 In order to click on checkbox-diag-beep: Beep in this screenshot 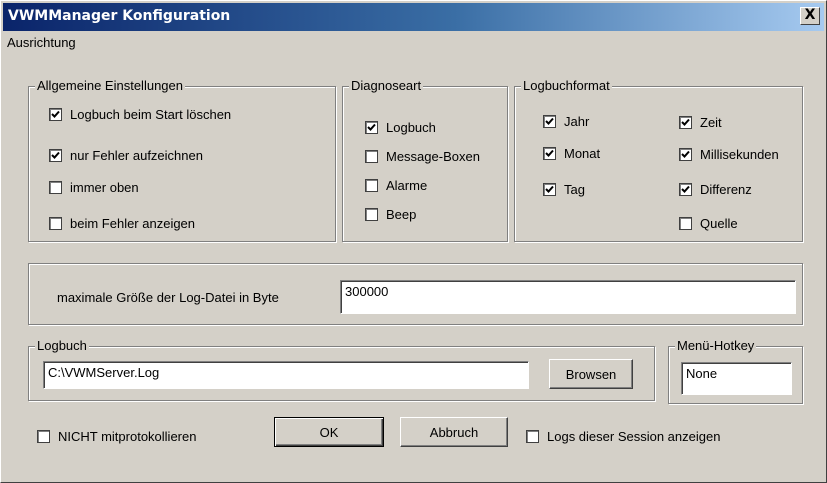, I will do `click(390, 214)`.